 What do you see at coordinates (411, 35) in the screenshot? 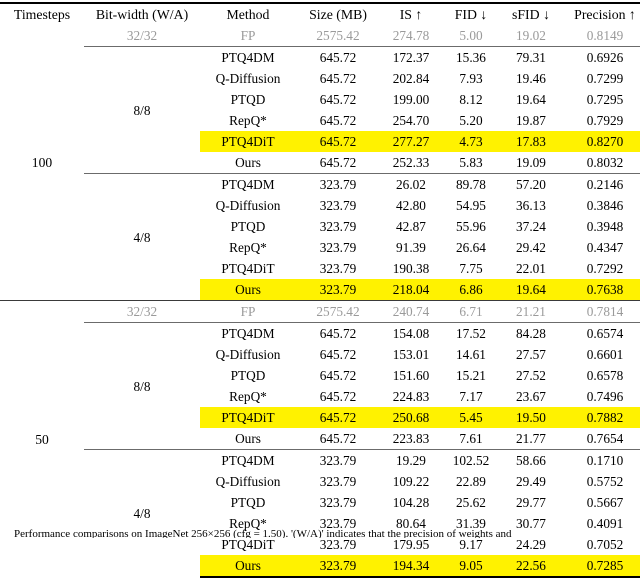
I see `is-cell: 274.78` at bounding box center [411, 35].